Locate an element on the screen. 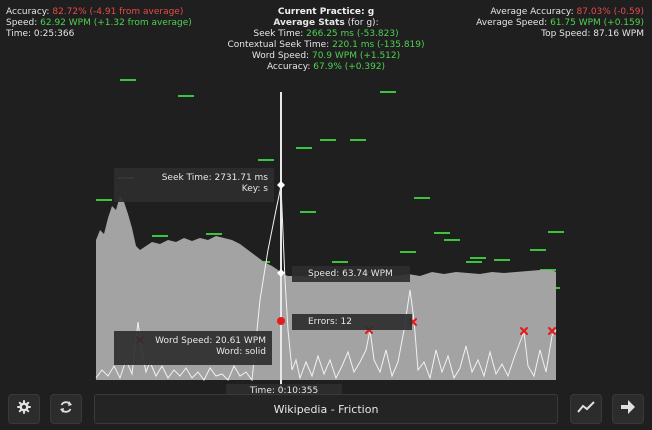  speed-tooltip: Speed: 63.74 WPM is located at coordinates (351, 274).